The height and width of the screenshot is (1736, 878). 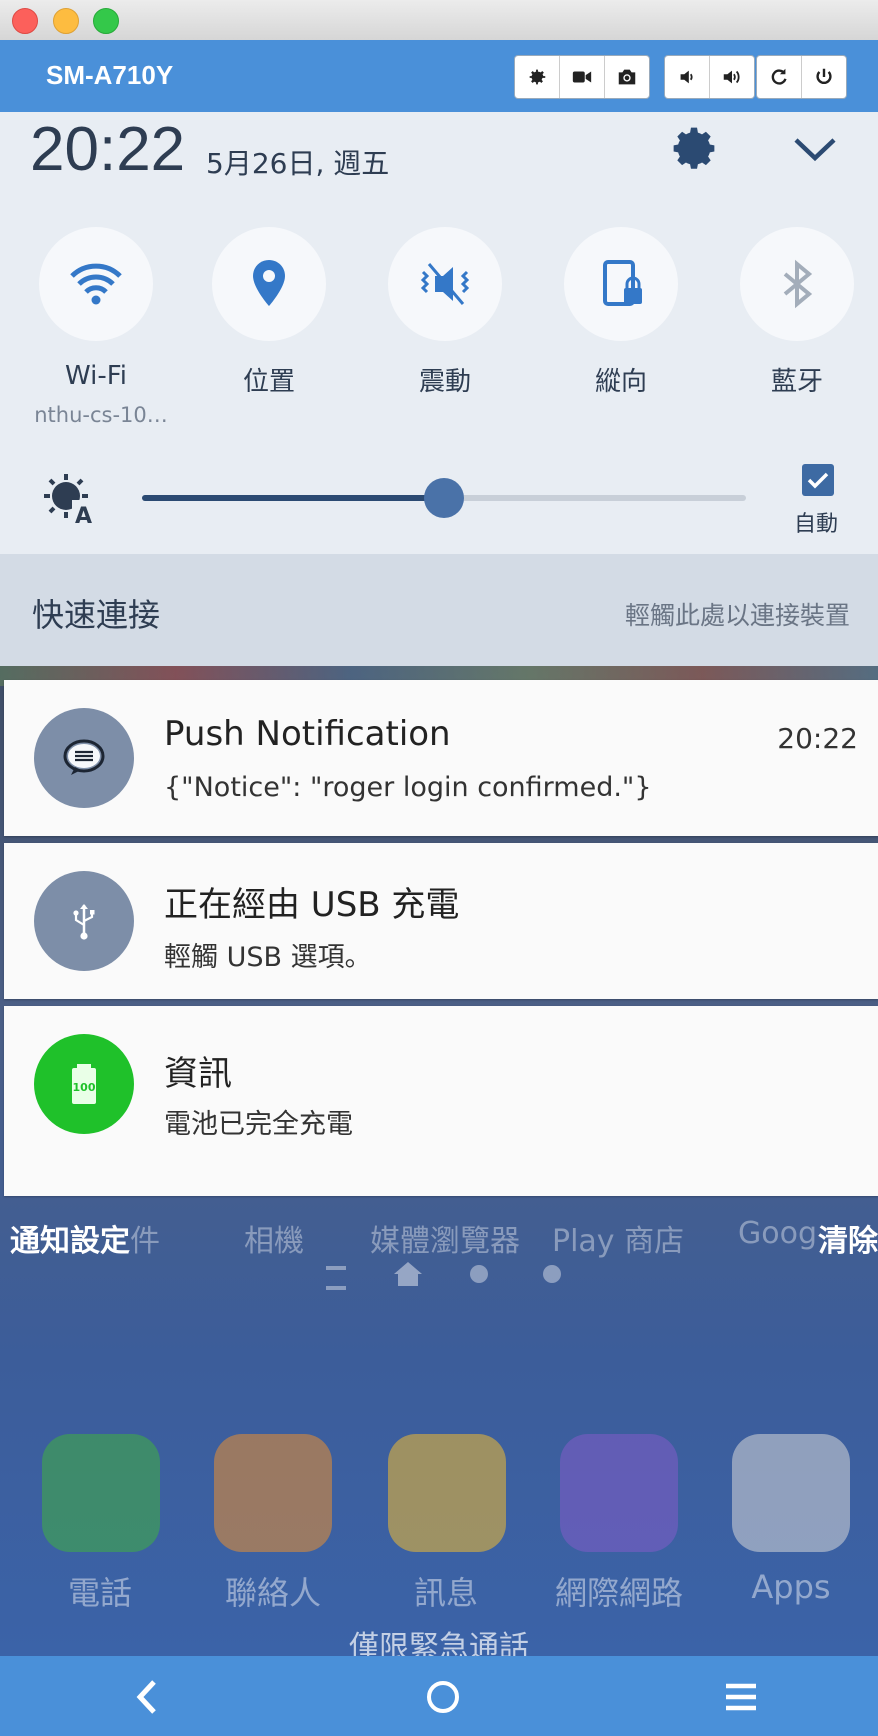 I want to click on notification-title: 資訊, so click(x=198, y=1074).